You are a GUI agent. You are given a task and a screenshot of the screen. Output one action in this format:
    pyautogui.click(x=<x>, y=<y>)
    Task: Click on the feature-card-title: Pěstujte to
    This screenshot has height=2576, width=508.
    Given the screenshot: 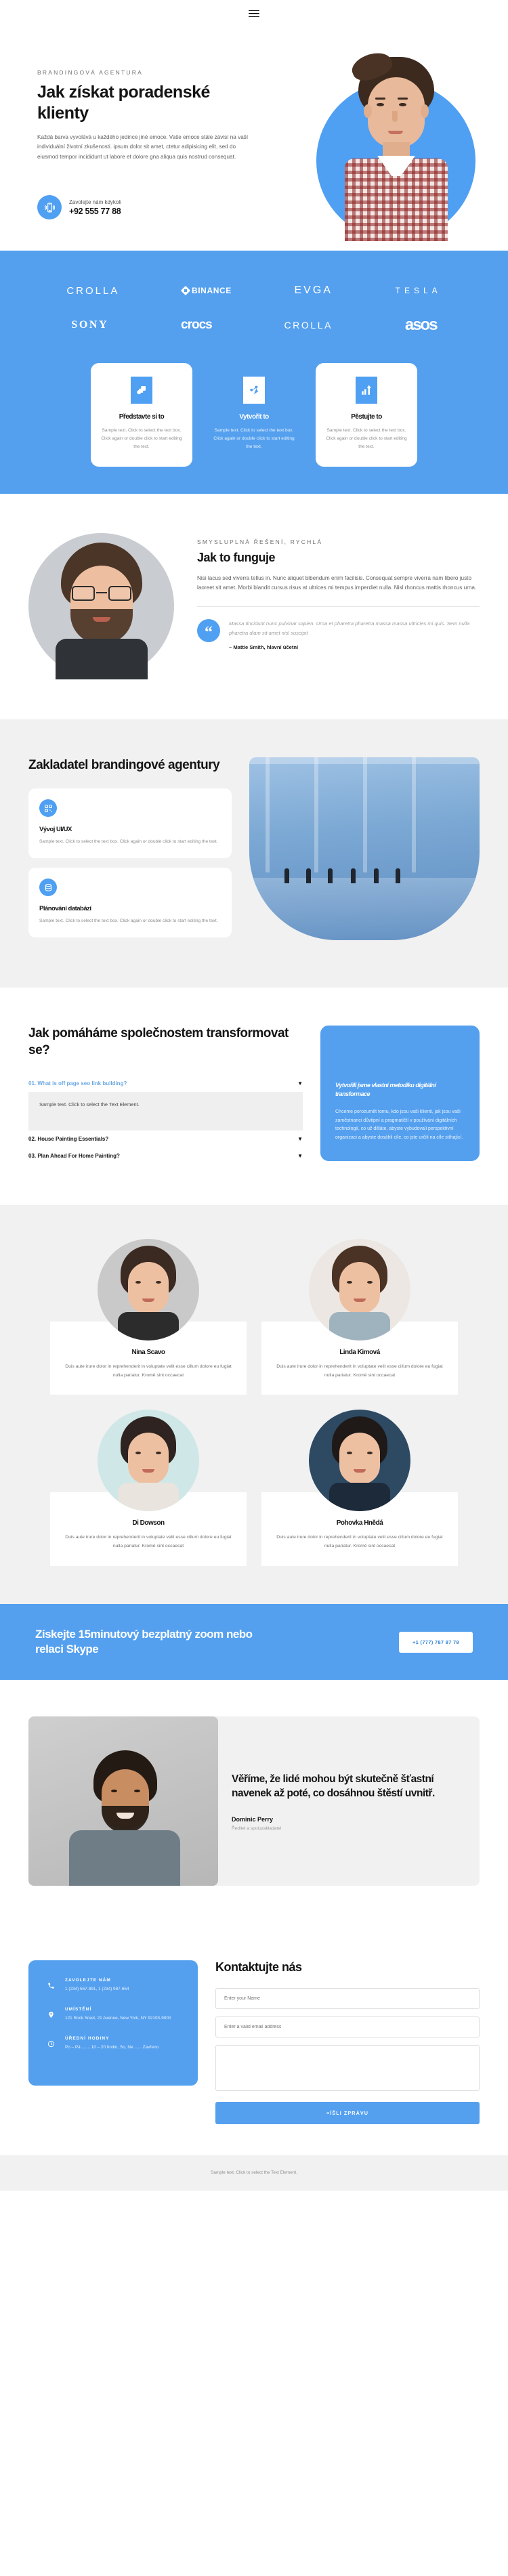 What is the action you would take?
    pyautogui.click(x=367, y=417)
    